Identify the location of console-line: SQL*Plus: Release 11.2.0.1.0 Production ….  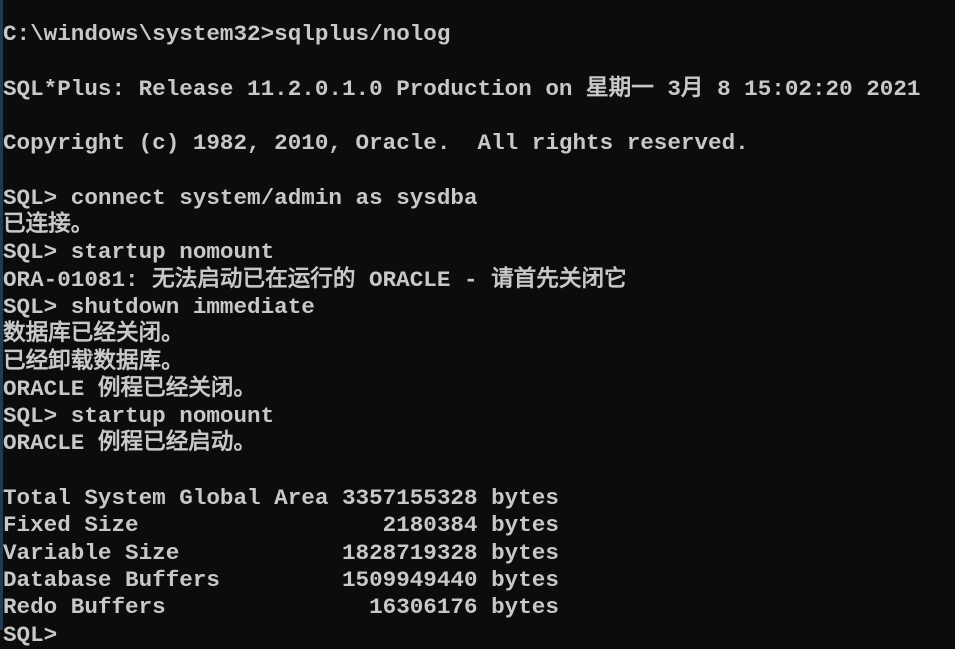
(462, 88).